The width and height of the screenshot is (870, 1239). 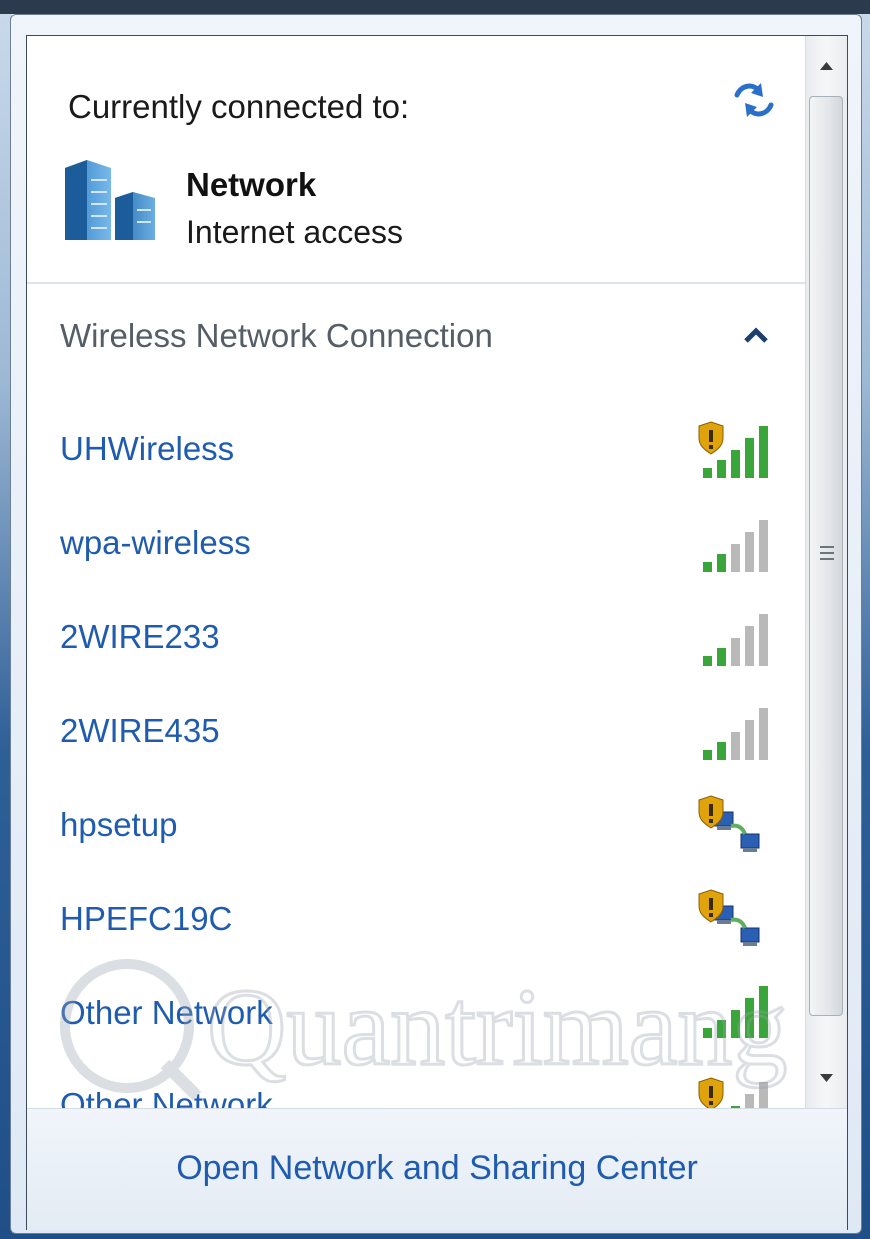 I want to click on connected-network-name: Network, so click(x=251, y=184).